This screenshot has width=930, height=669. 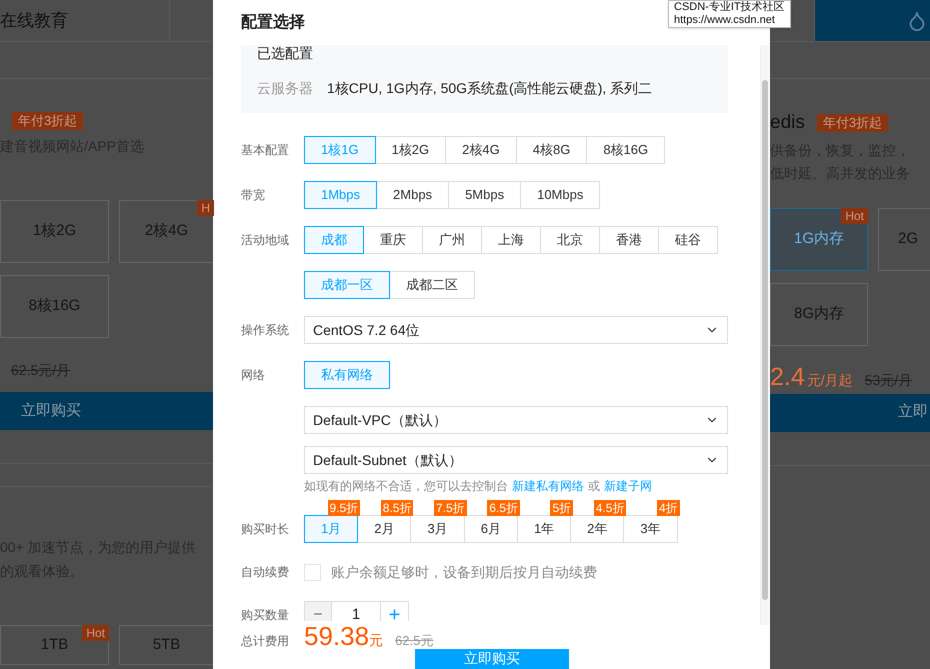 I want to click on option-button: 2Mbps, so click(x=413, y=195).